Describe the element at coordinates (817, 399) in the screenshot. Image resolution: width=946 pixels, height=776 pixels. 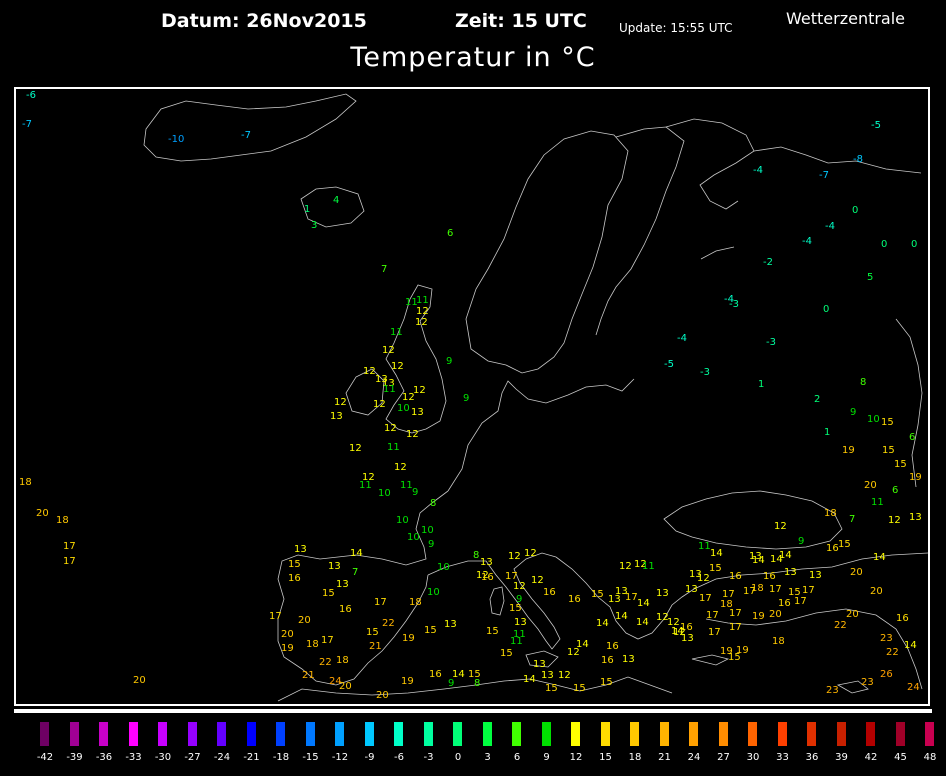
I see `station-temperature: 2` at that location.